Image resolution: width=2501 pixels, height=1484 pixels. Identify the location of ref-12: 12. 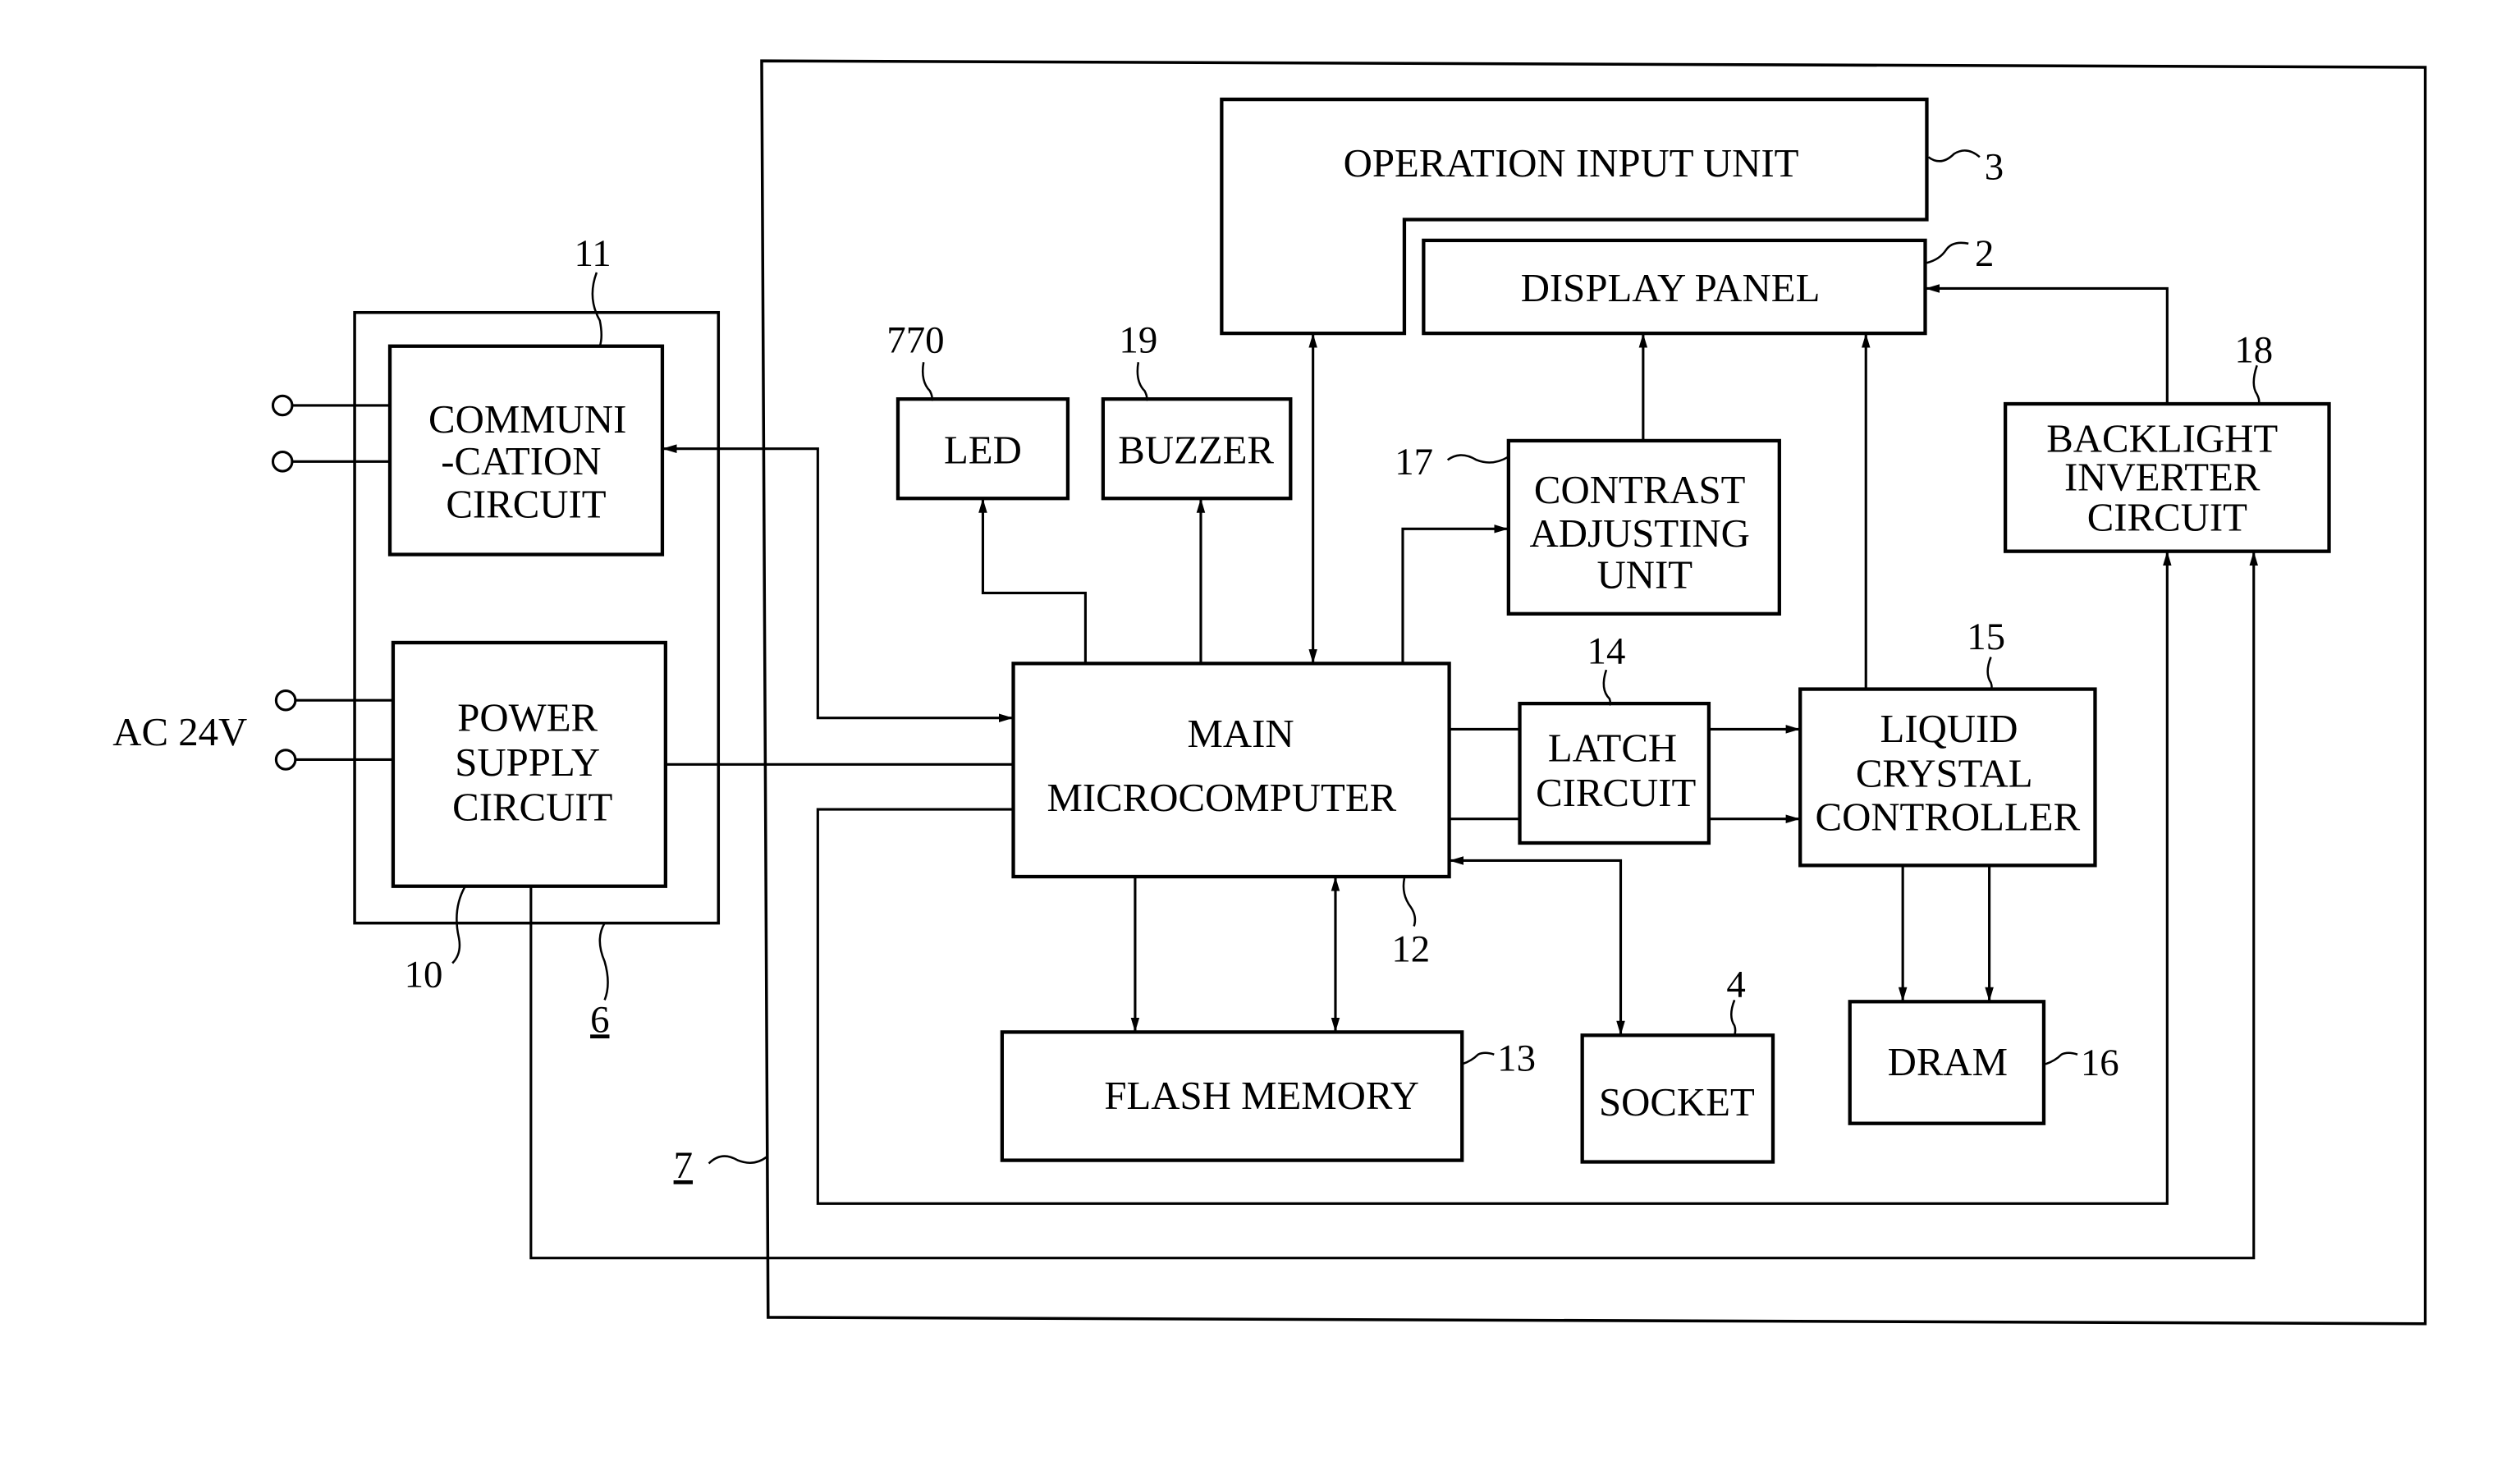
(1410, 949).